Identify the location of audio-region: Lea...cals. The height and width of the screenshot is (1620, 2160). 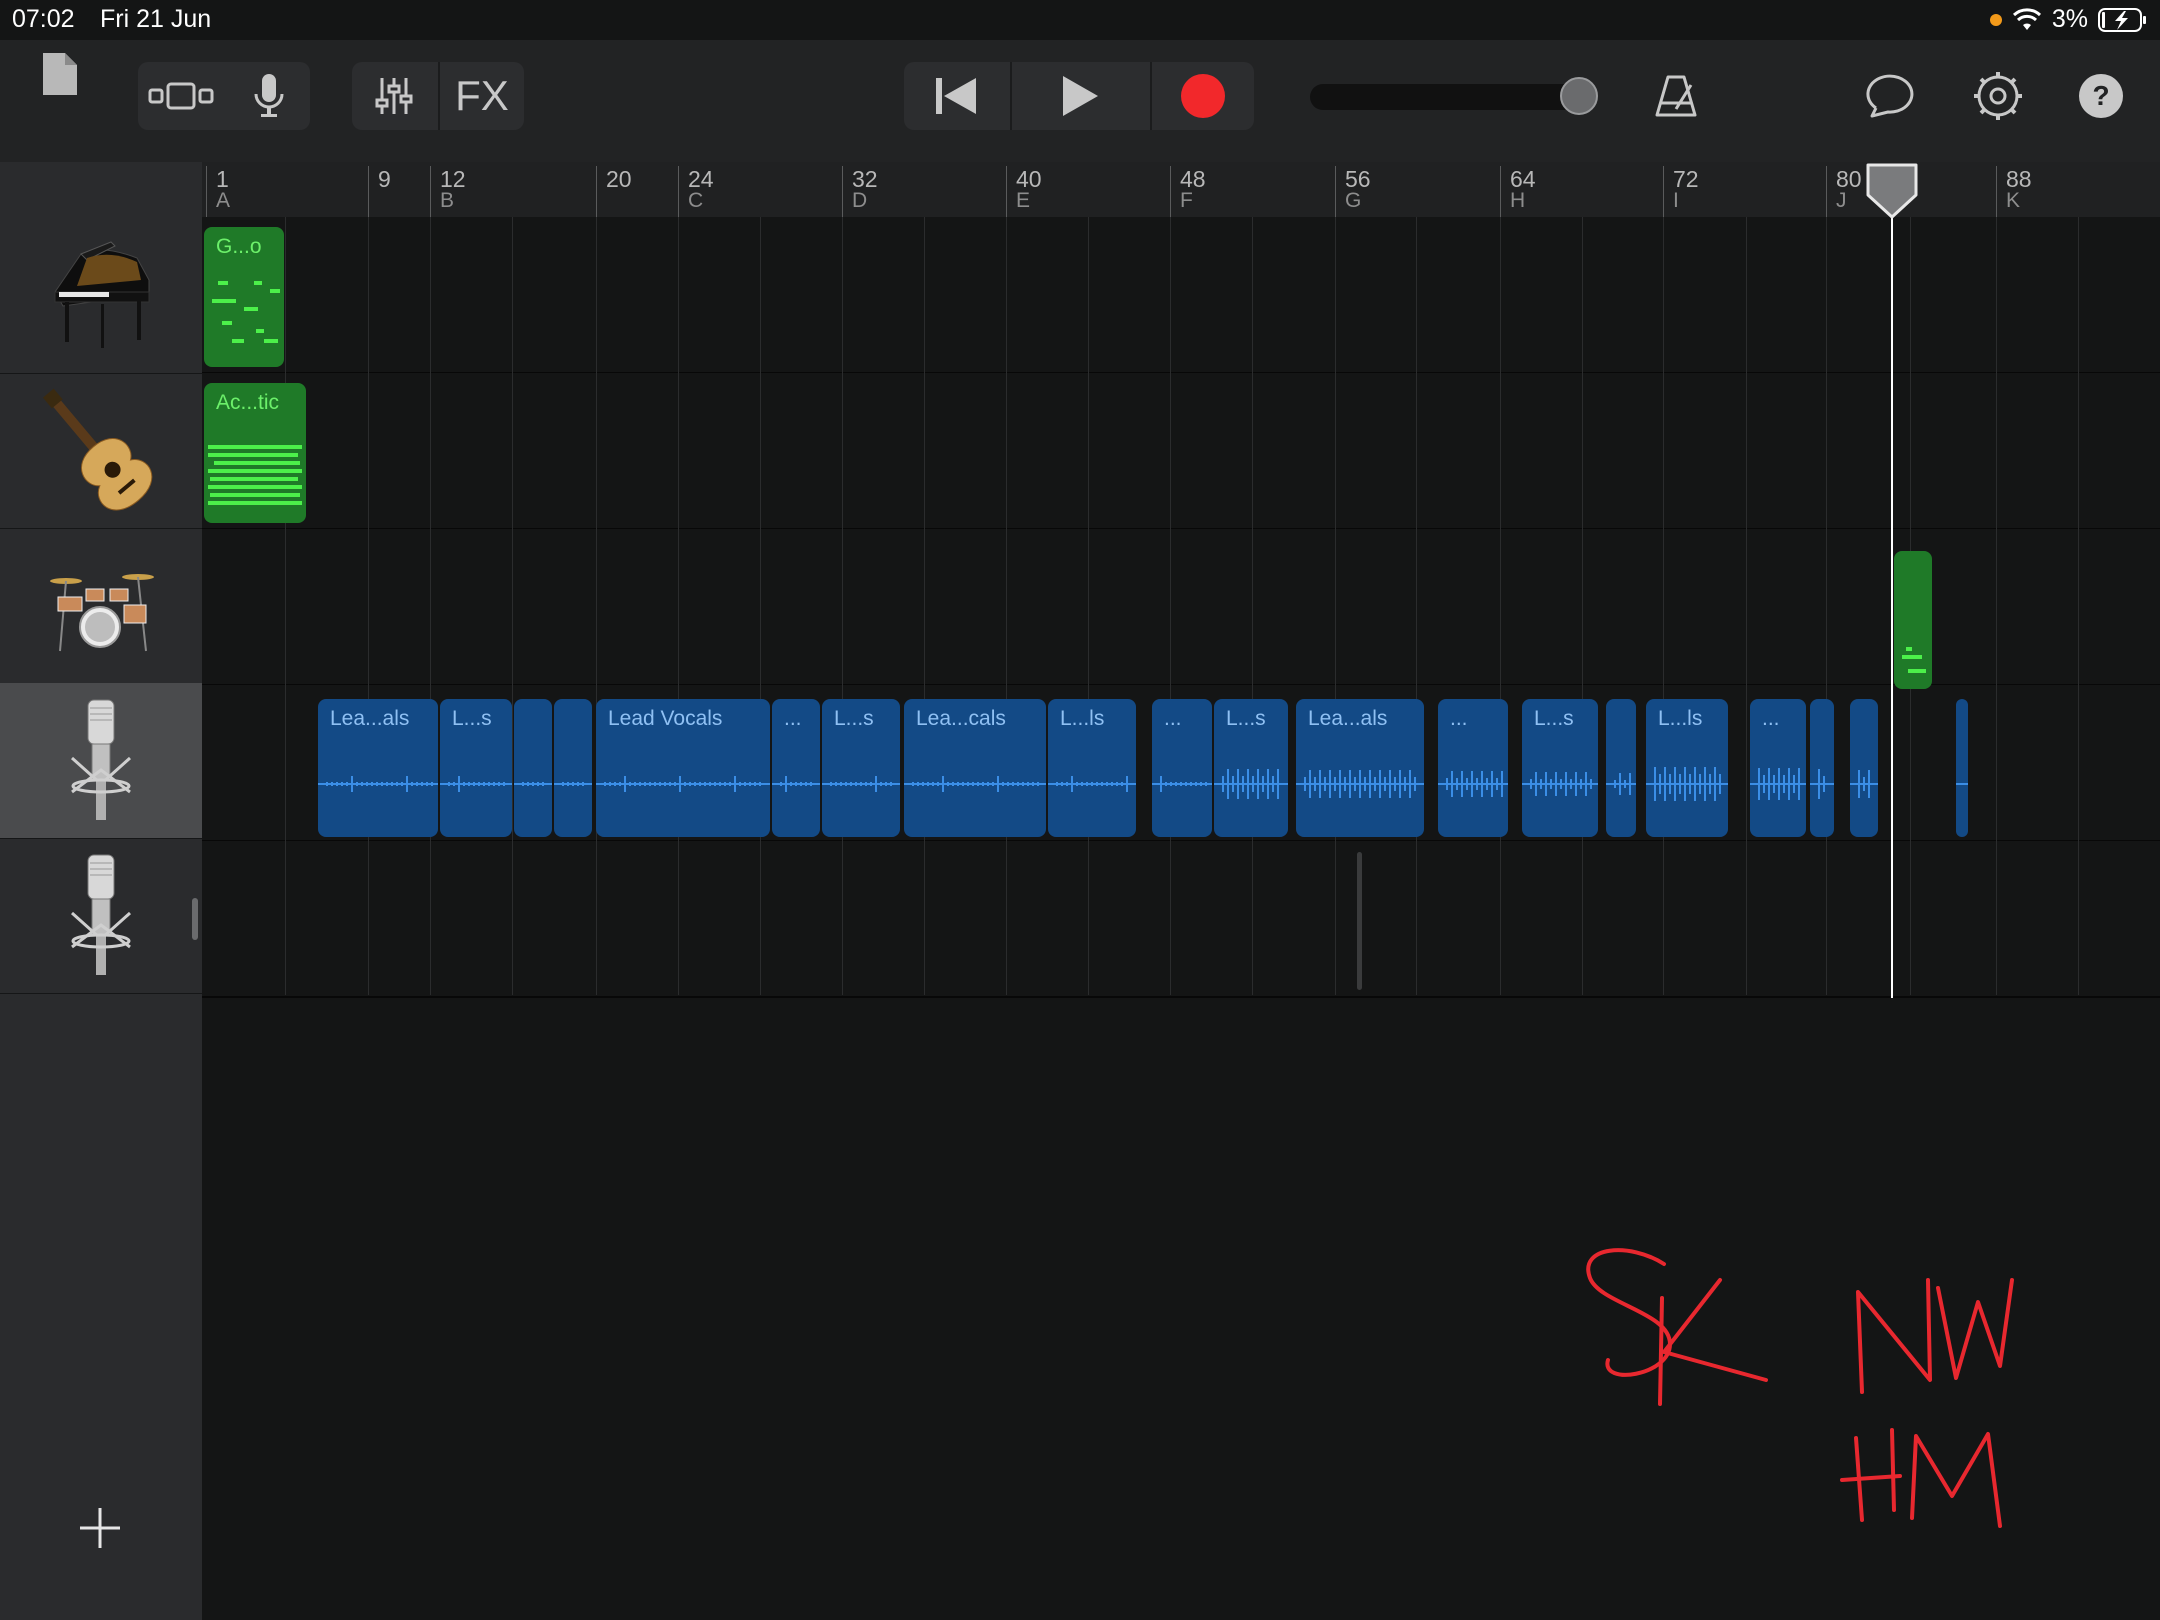
(975, 768).